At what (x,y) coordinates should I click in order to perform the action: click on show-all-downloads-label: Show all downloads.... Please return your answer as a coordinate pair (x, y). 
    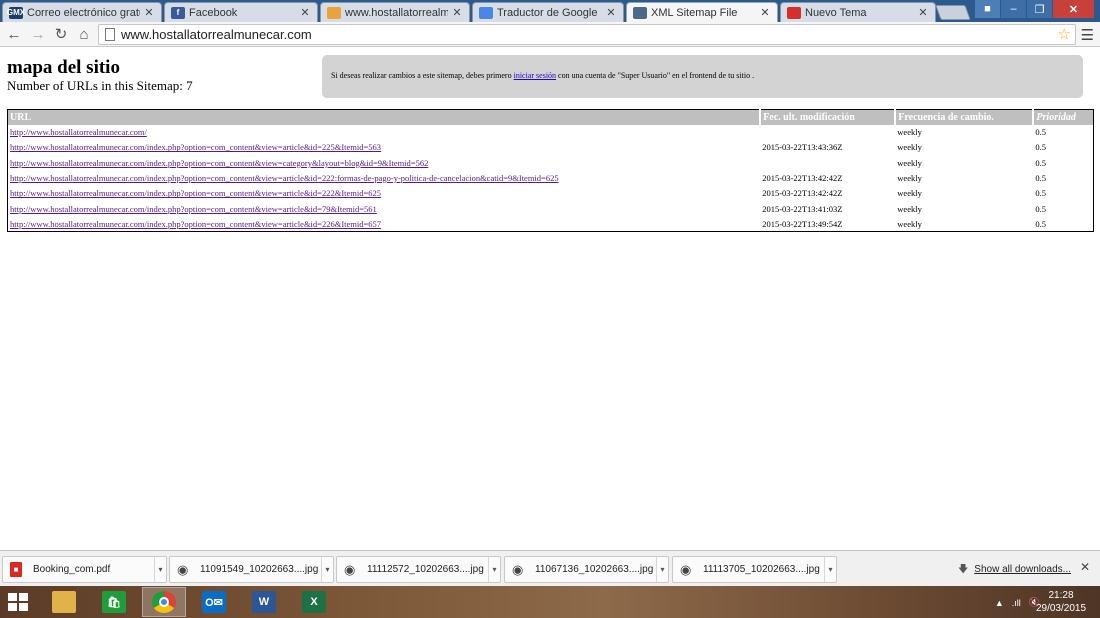
    Looking at the image, I should click on (1022, 569).